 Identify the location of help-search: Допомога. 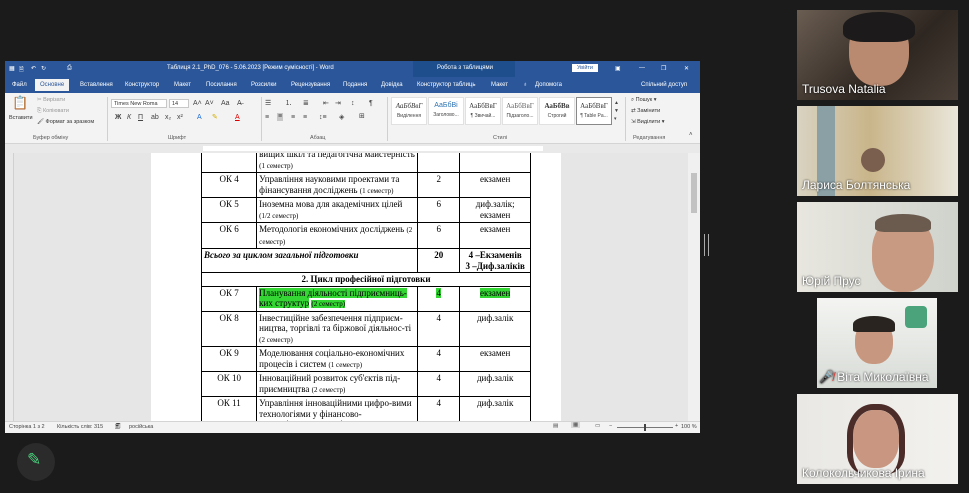
(548, 85).